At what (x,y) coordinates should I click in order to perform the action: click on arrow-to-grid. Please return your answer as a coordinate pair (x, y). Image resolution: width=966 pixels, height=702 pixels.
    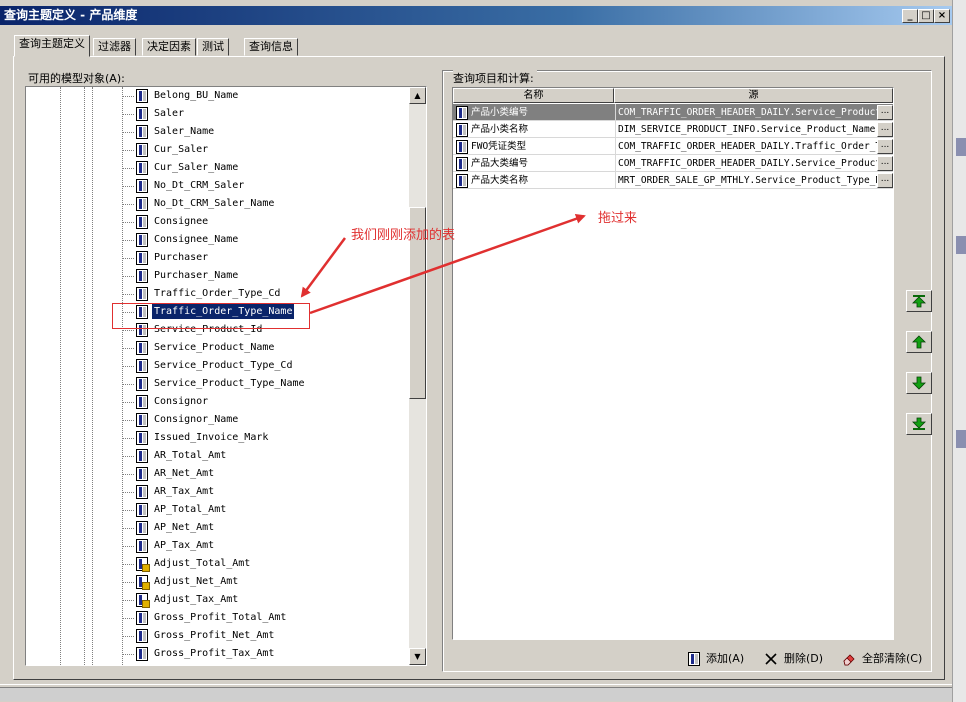
    Looking at the image, I should click on (447, 264).